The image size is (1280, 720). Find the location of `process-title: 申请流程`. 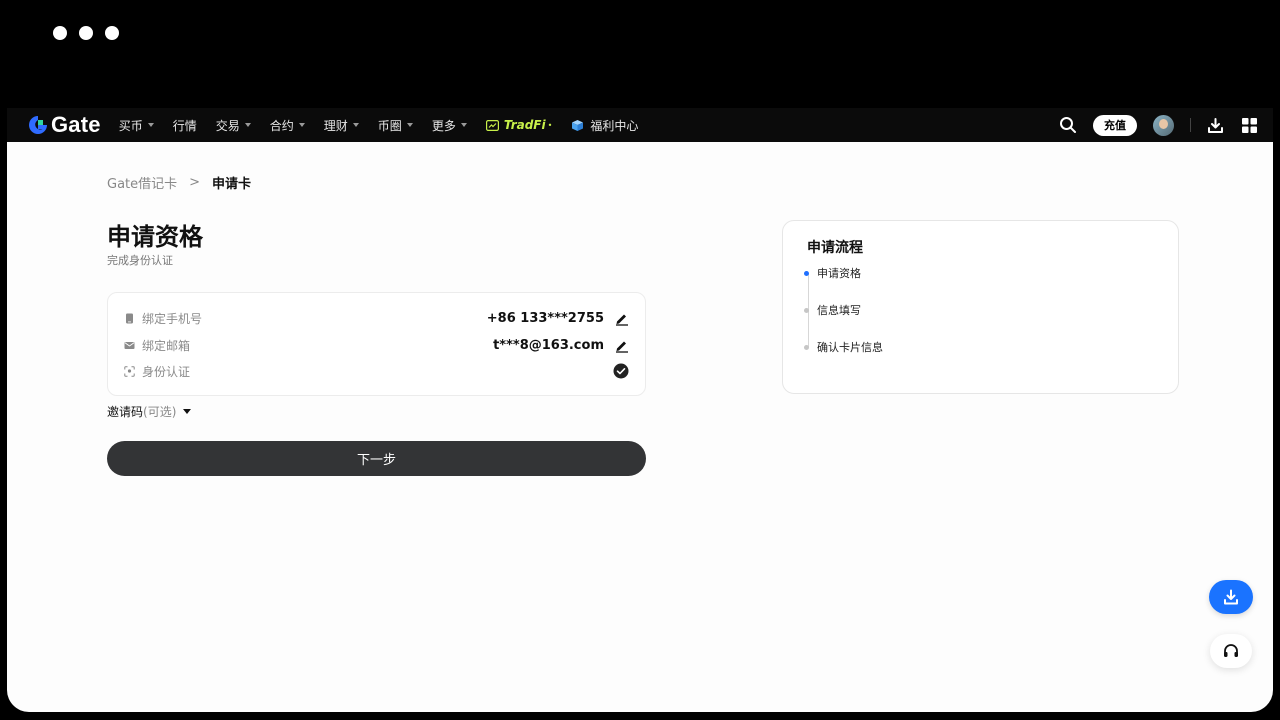

process-title: 申请流程 is located at coordinates (835, 248).